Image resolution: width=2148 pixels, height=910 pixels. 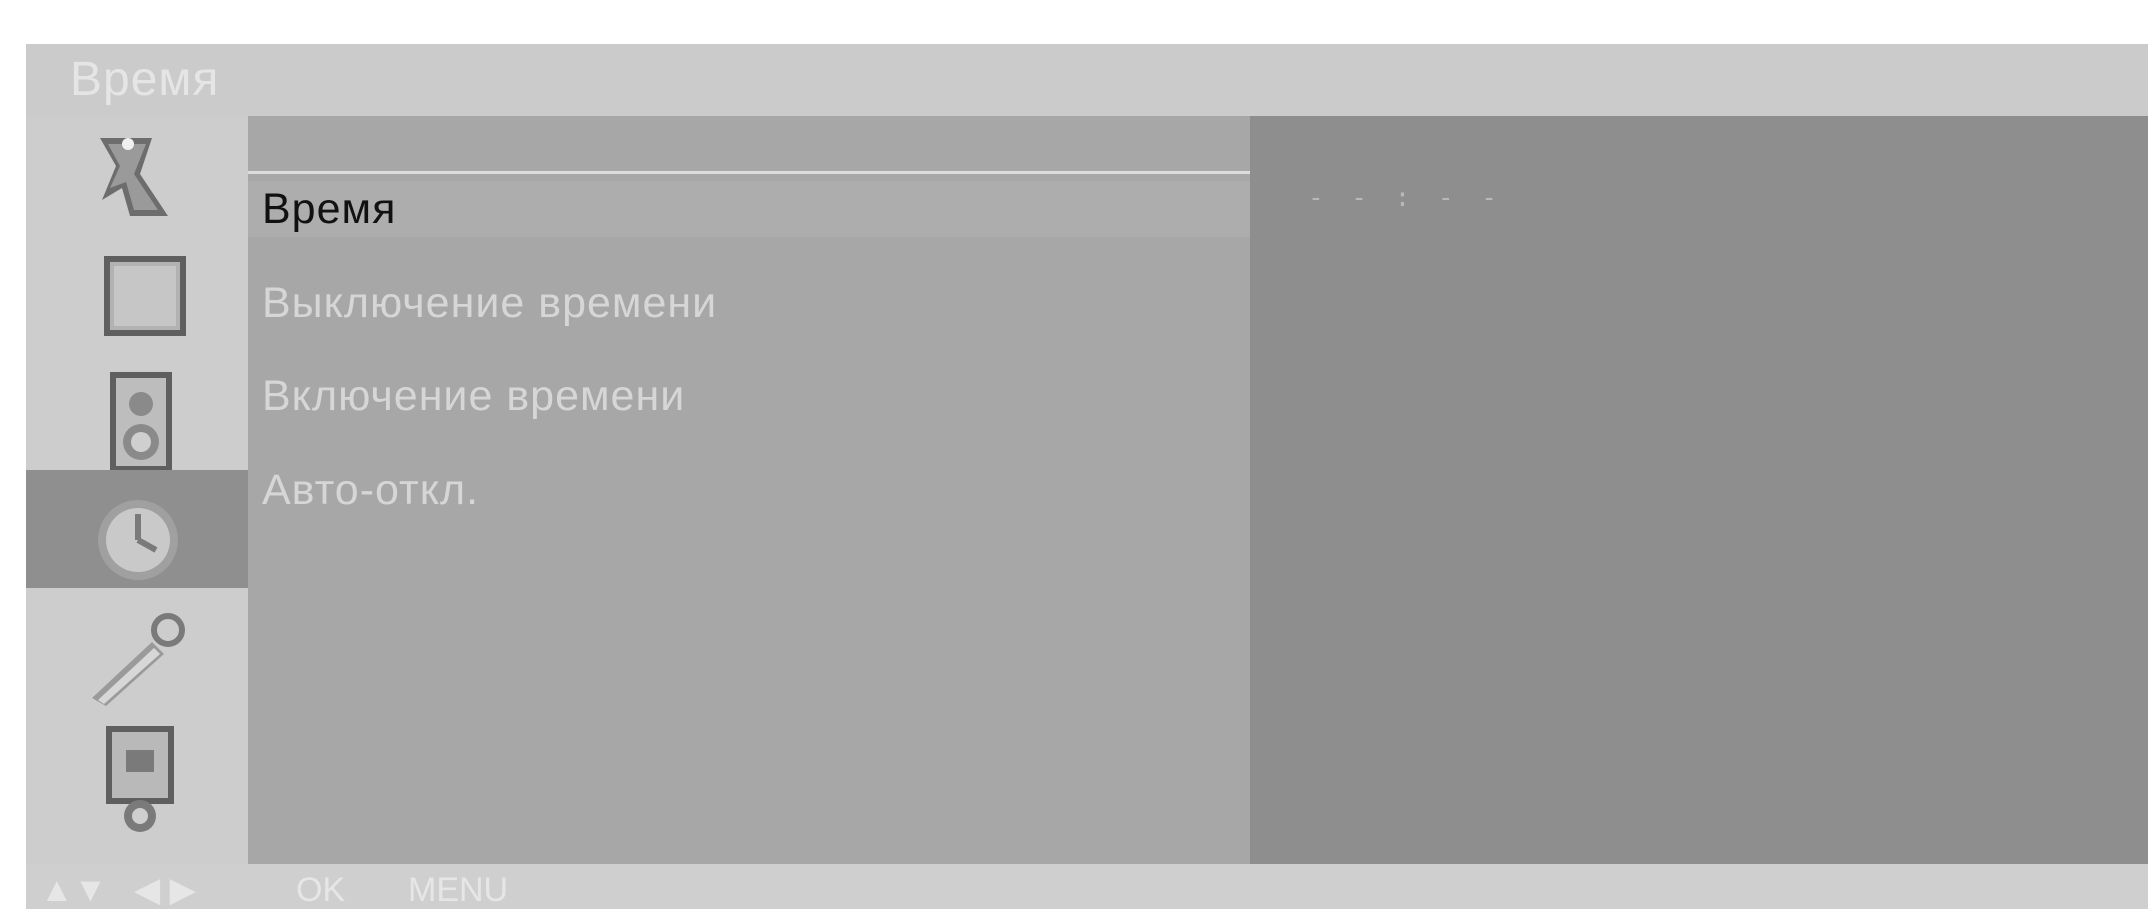 What do you see at coordinates (138, 659) in the screenshot?
I see `wrench-icon` at bounding box center [138, 659].